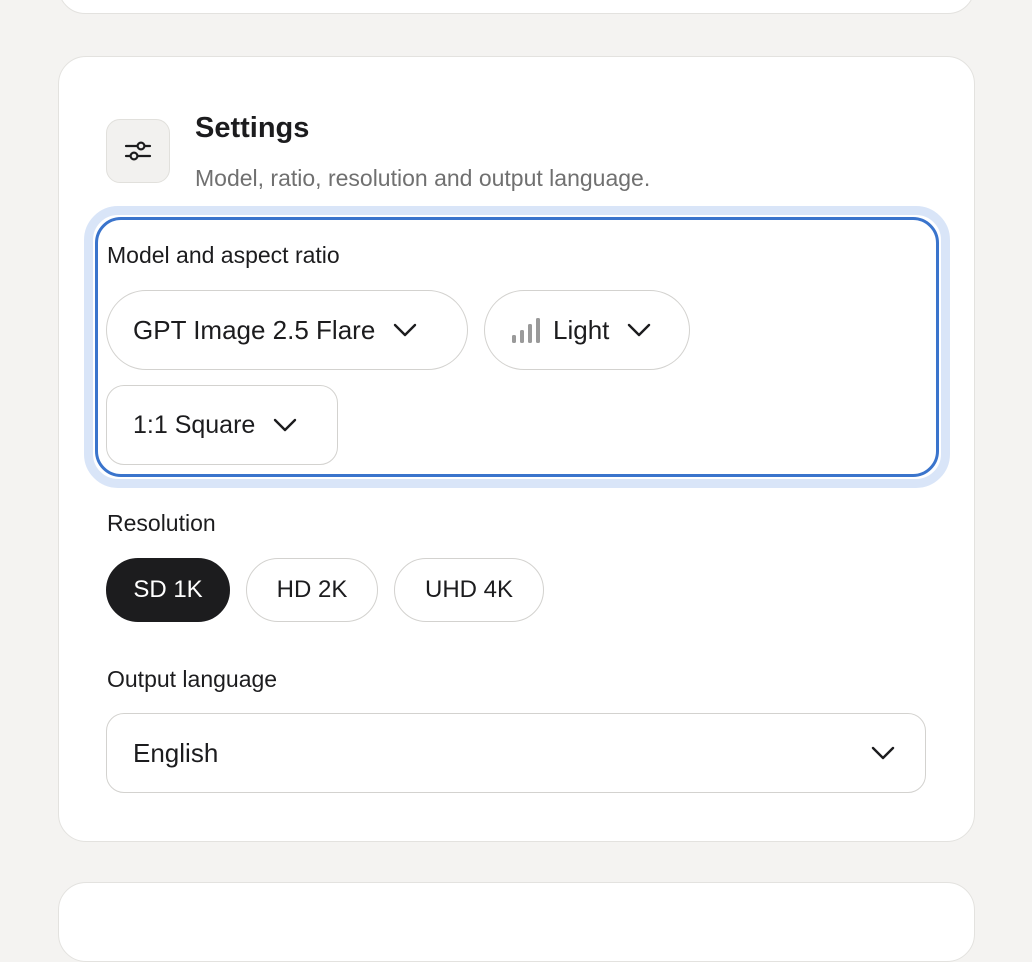 This screenshot has height=962, width=1032. I want to click on resolution-label: Resolution, so click(161, 523).